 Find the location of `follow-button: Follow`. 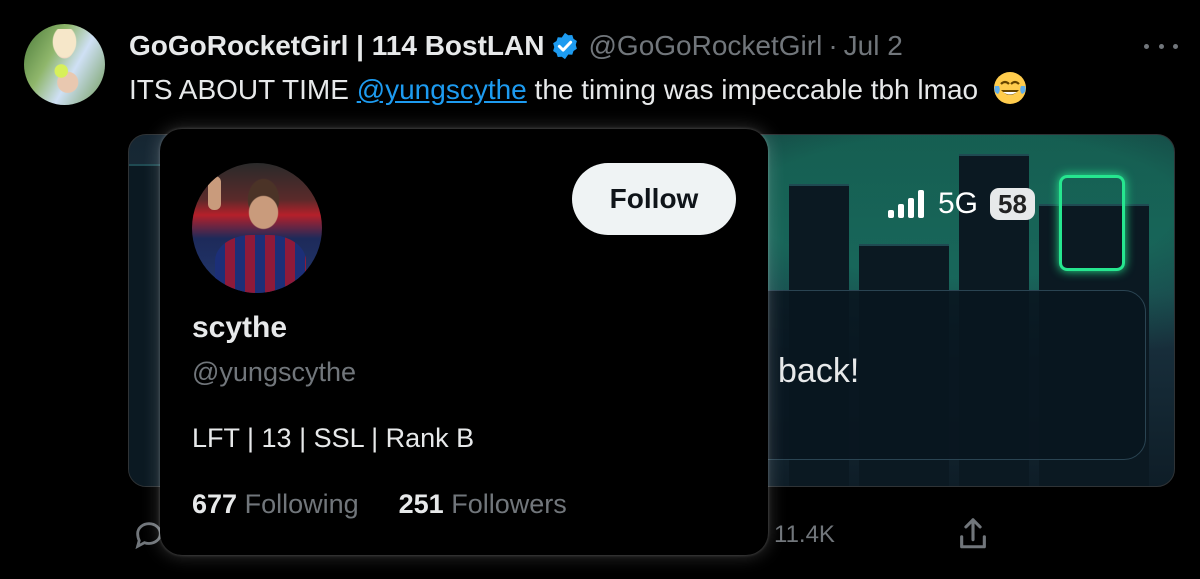

follow-button: Follow is located at coordinates (654, 199).